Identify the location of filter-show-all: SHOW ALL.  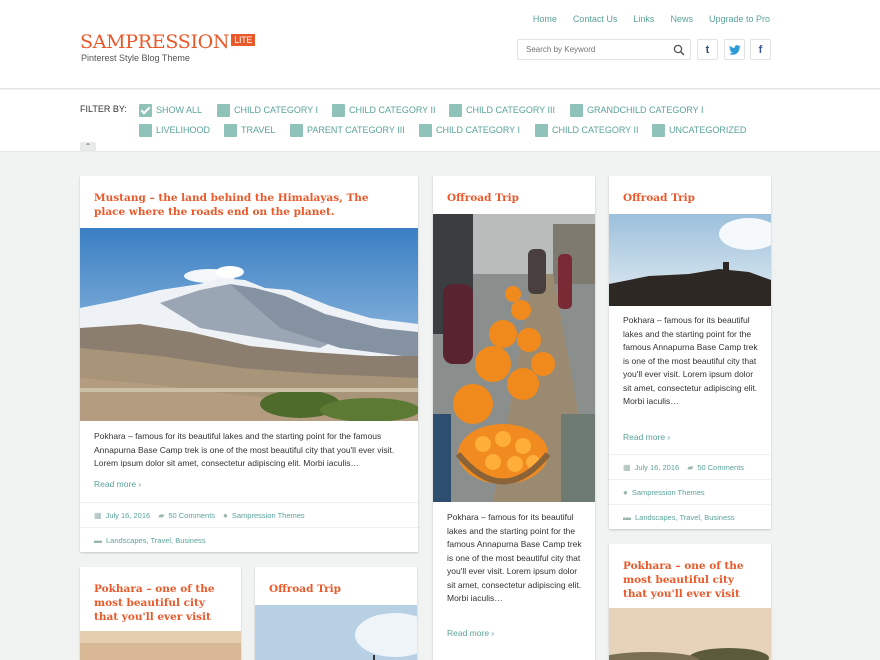
(170, 110).